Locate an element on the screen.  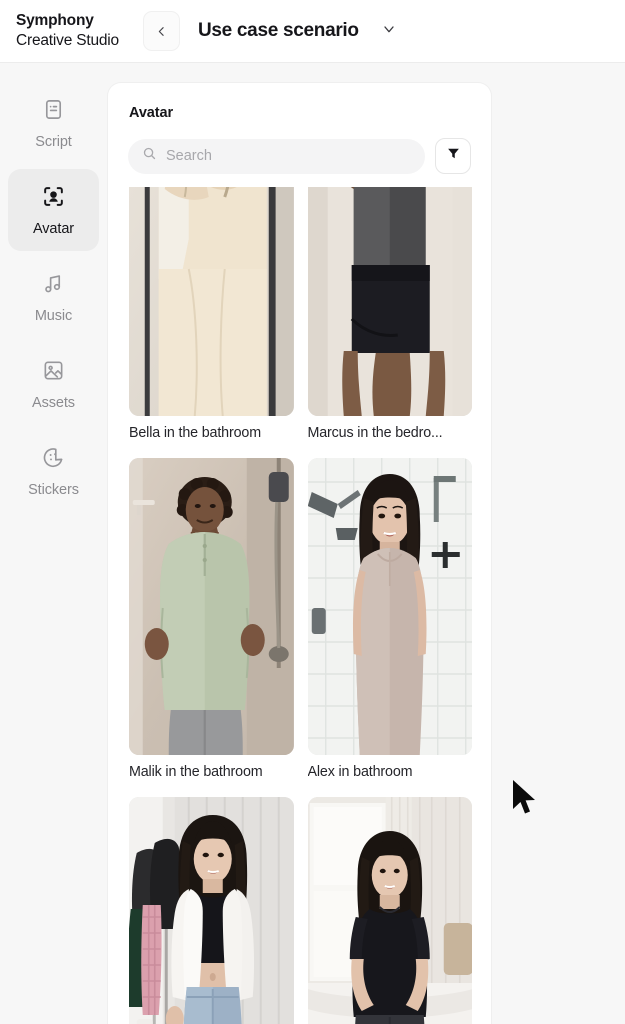
sidebar-item-script: Script is located at coordinates (53, 123).